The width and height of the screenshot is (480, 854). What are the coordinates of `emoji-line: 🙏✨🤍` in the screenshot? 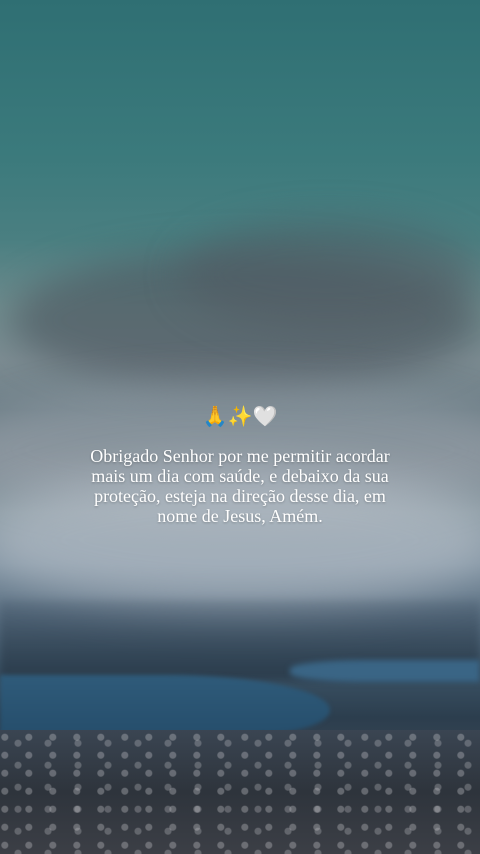 It's located at (240, 416).